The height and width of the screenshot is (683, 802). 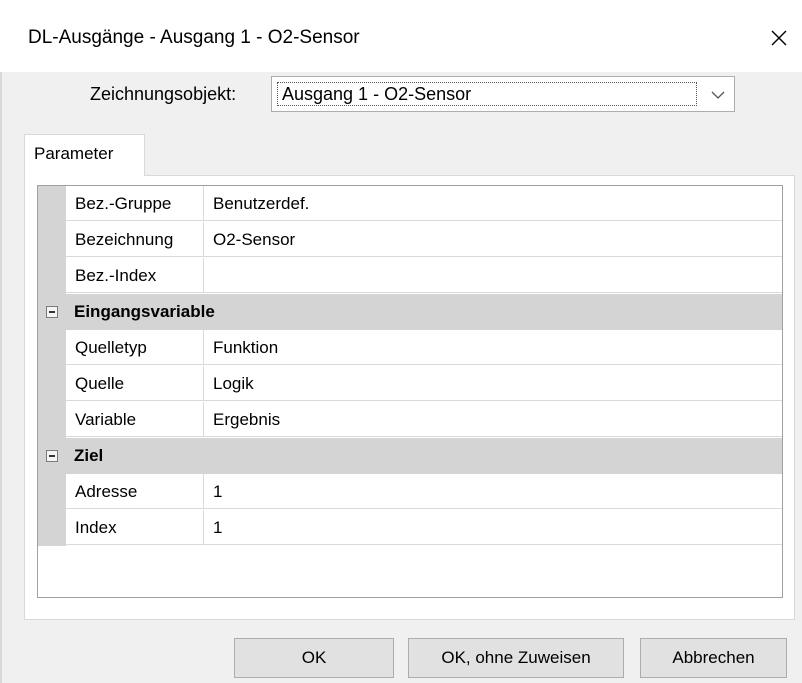 I want to click on property-row: Bezeichnung O2-Sensor, so click(x=410, y=240).